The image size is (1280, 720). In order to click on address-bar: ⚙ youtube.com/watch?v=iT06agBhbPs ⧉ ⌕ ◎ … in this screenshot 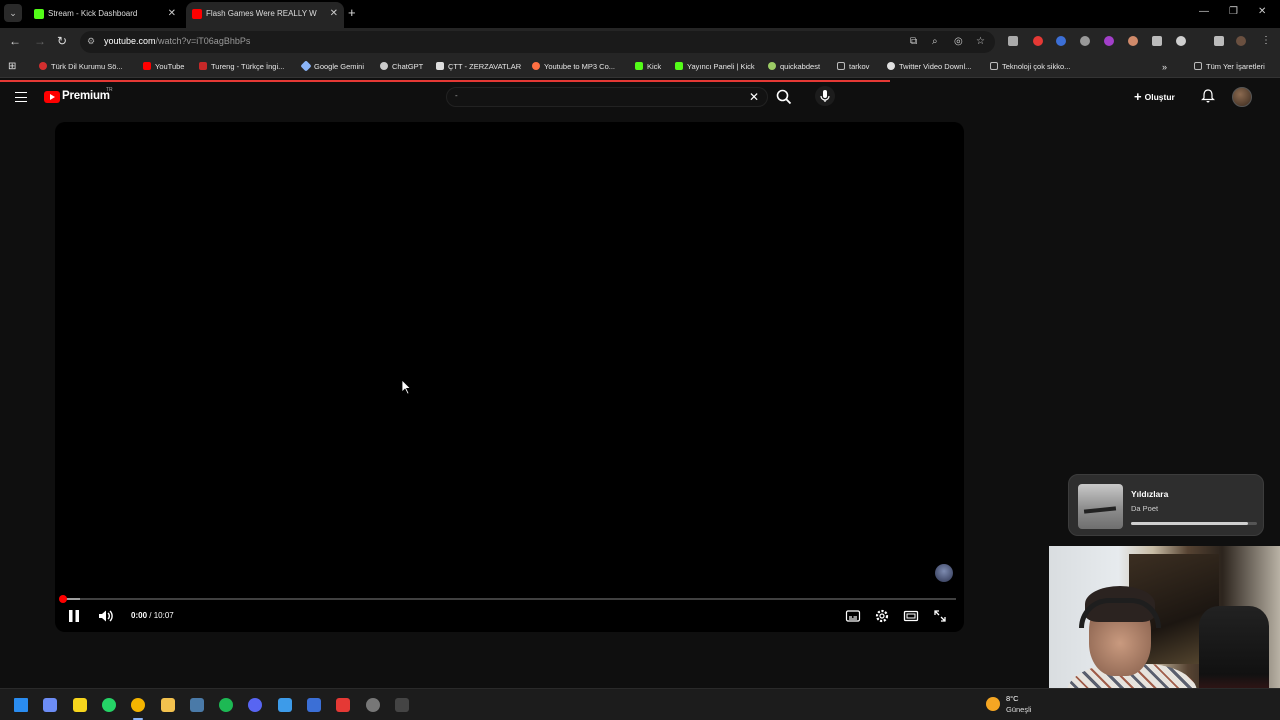, I will do `click(537, 42)`.